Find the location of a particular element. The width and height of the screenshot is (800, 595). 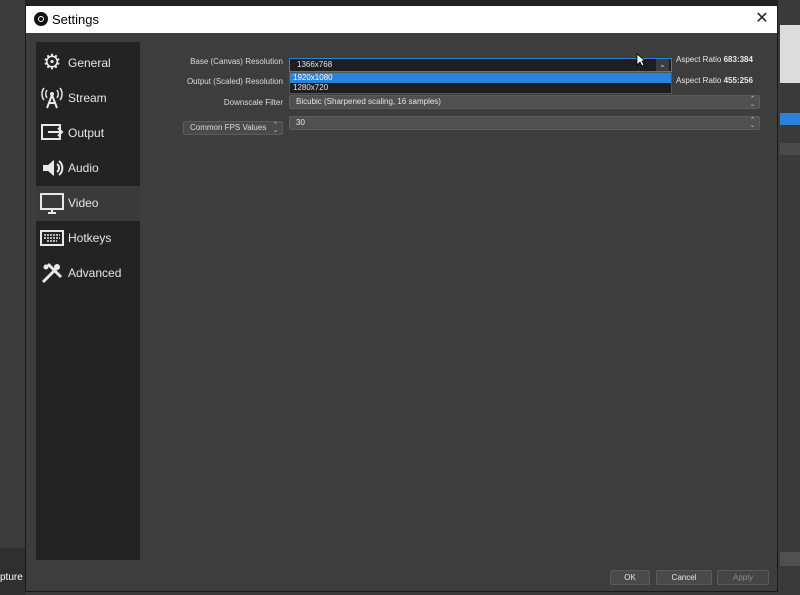

fps-value-select: 30 ⌃ ⌄ is located at coordinates (524, 123).